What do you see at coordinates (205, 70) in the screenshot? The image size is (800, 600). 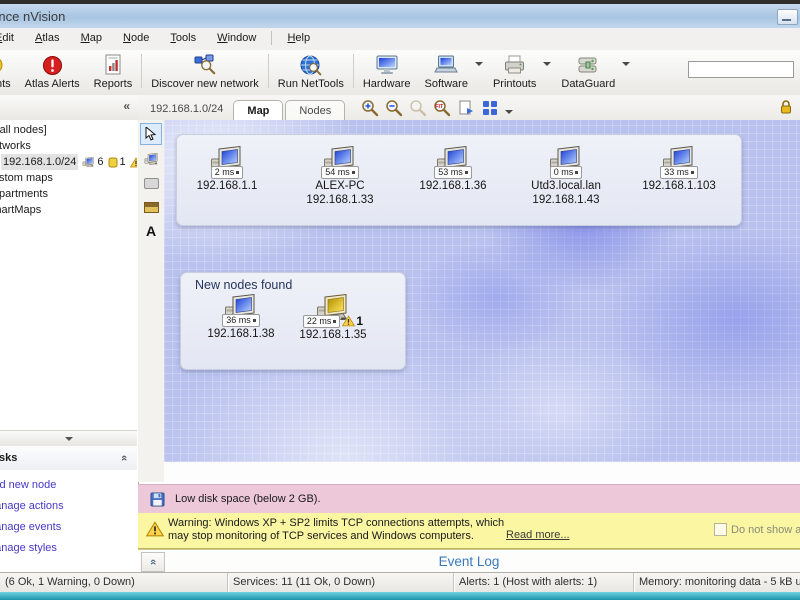 I see `discover-network-button: Discover new network` at bounding box center [205, 70].